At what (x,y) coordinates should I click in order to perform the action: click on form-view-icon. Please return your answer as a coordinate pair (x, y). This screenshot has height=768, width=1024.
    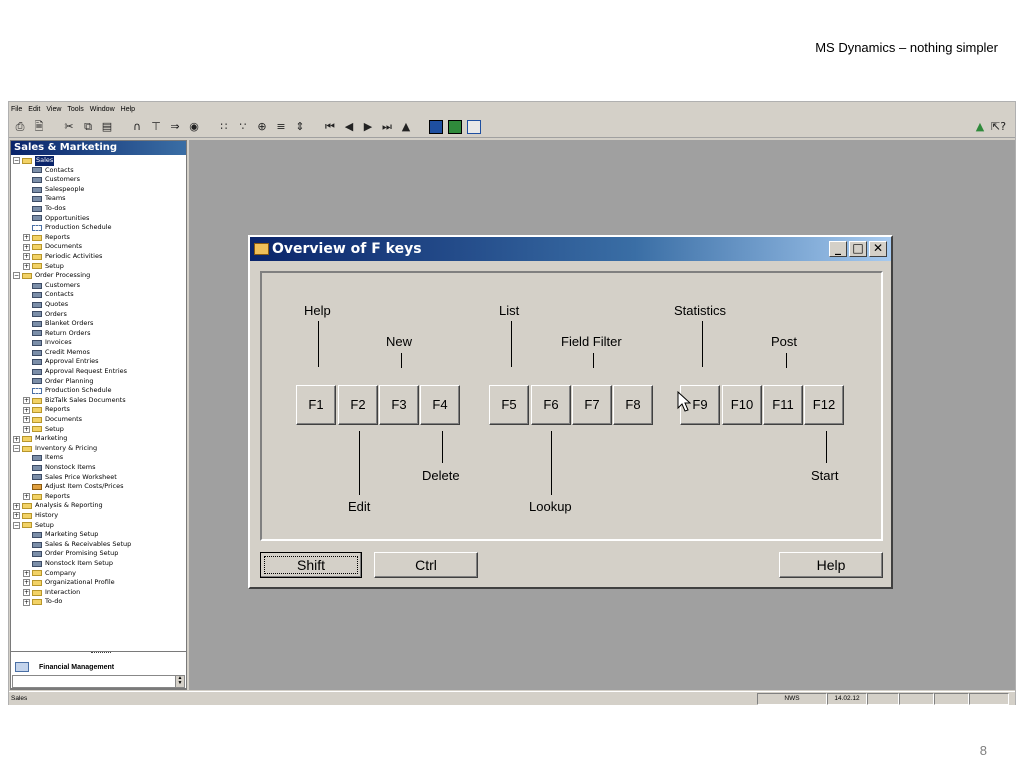
    Looking at the image, I should click on (436, 126).